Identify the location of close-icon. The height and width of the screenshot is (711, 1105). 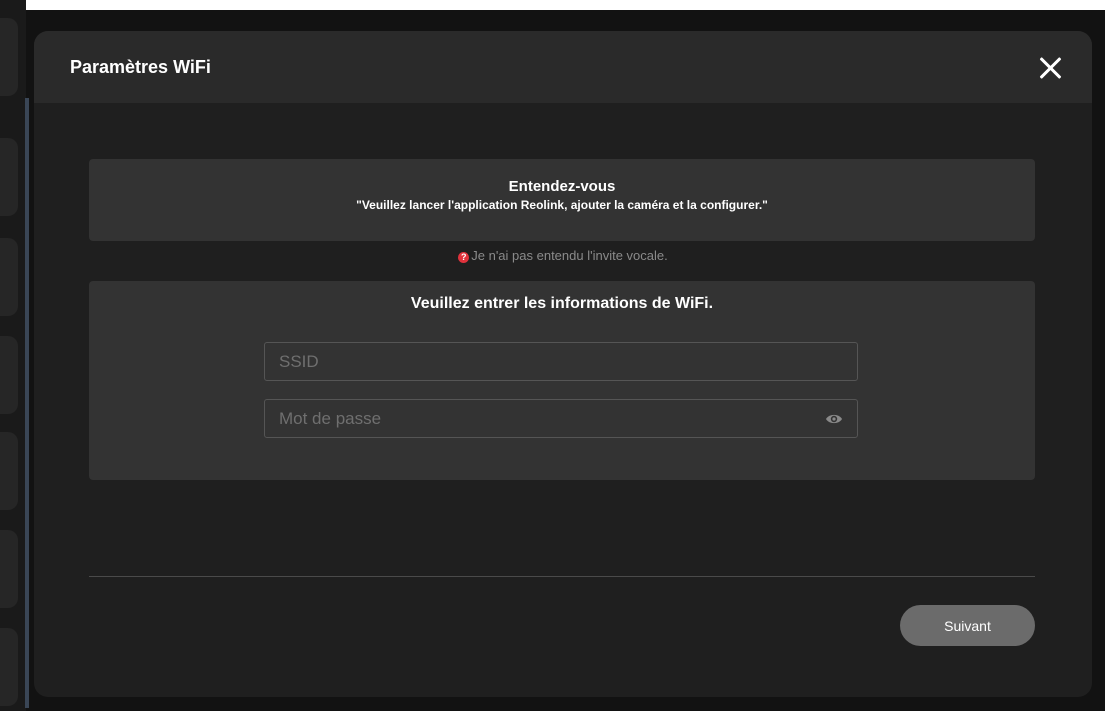
(1051, 68).